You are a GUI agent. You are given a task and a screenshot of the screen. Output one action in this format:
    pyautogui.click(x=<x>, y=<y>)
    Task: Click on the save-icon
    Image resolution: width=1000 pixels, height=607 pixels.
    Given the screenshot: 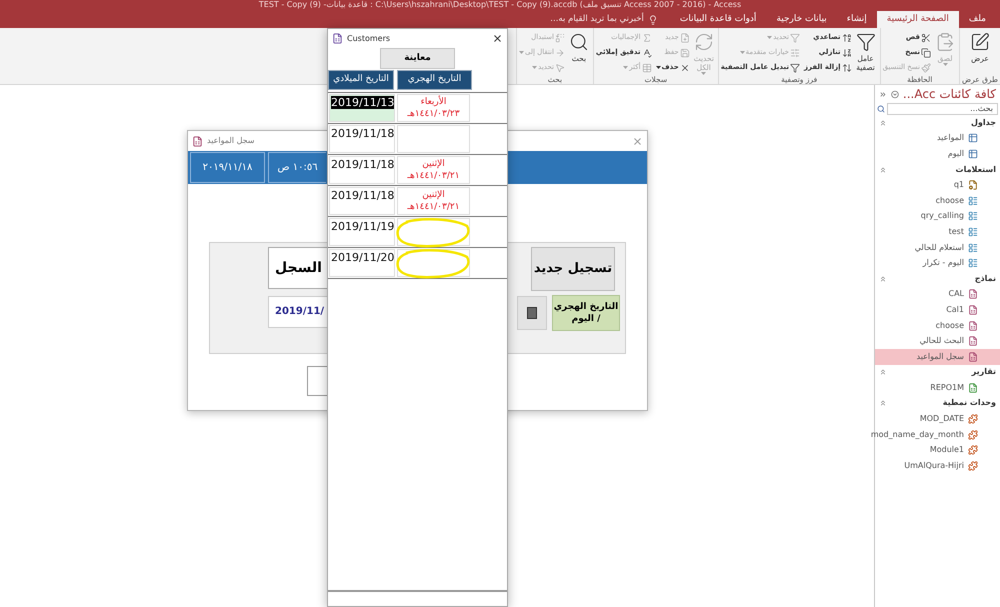 What is the action you would take?
    pyautogui.click(x=685, y=53)
    